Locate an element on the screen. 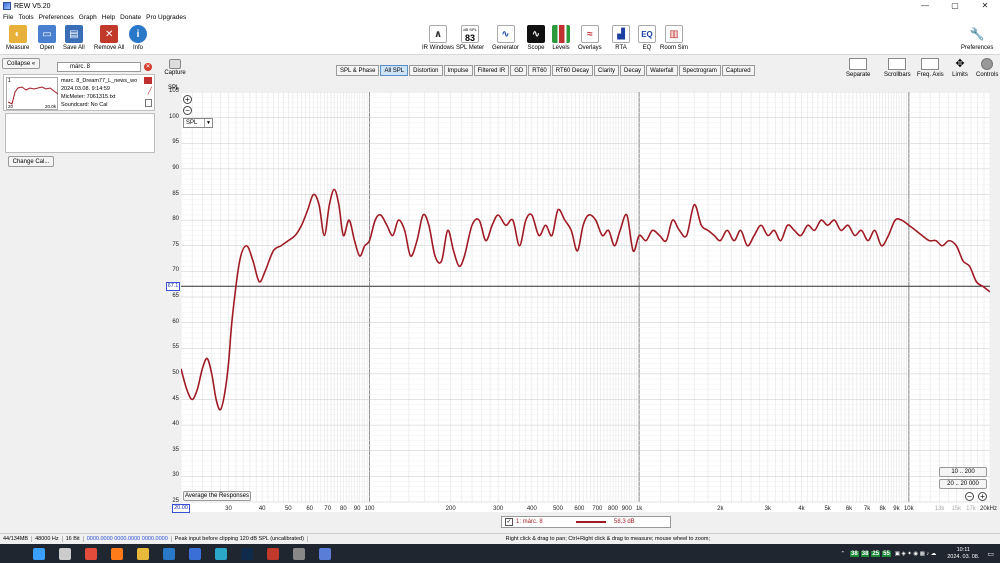 The width and height of the screenshot is (1000, 563). app-gray-icon is located at coordinates (299, 553).